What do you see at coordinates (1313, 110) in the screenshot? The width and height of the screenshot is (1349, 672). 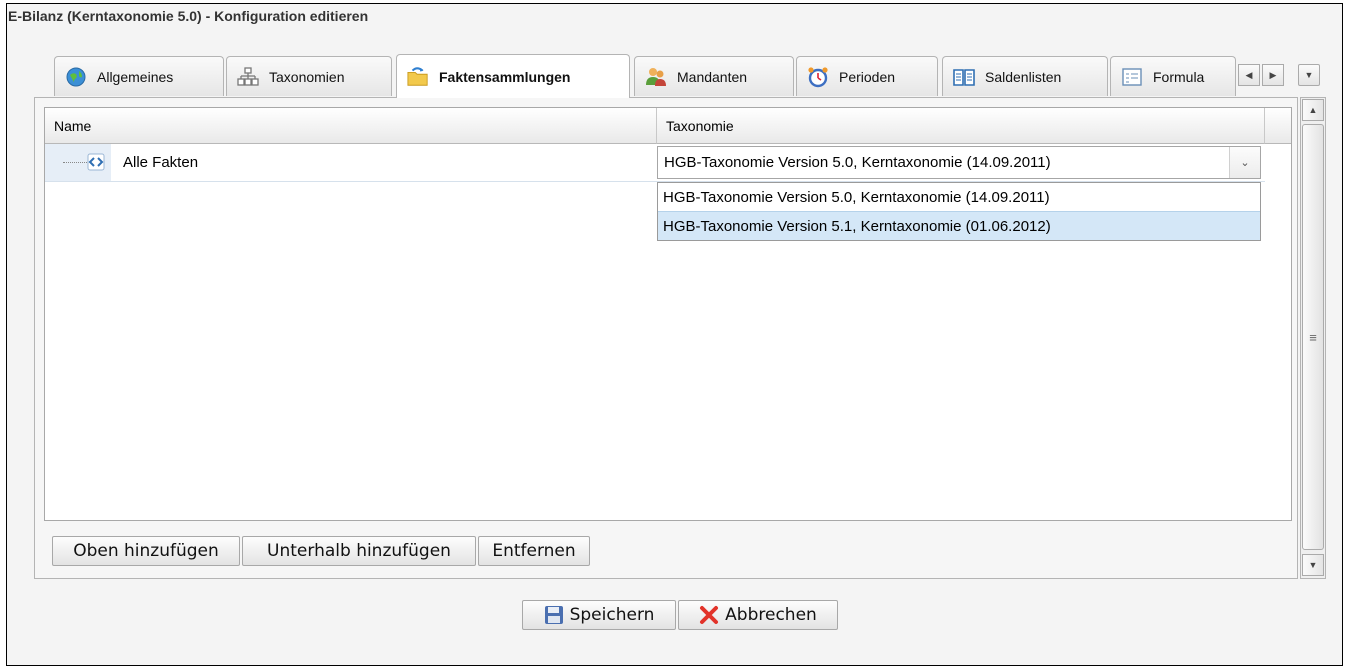 I see `scroll-up-icon: ▲` at bounding box center [1313, 110].